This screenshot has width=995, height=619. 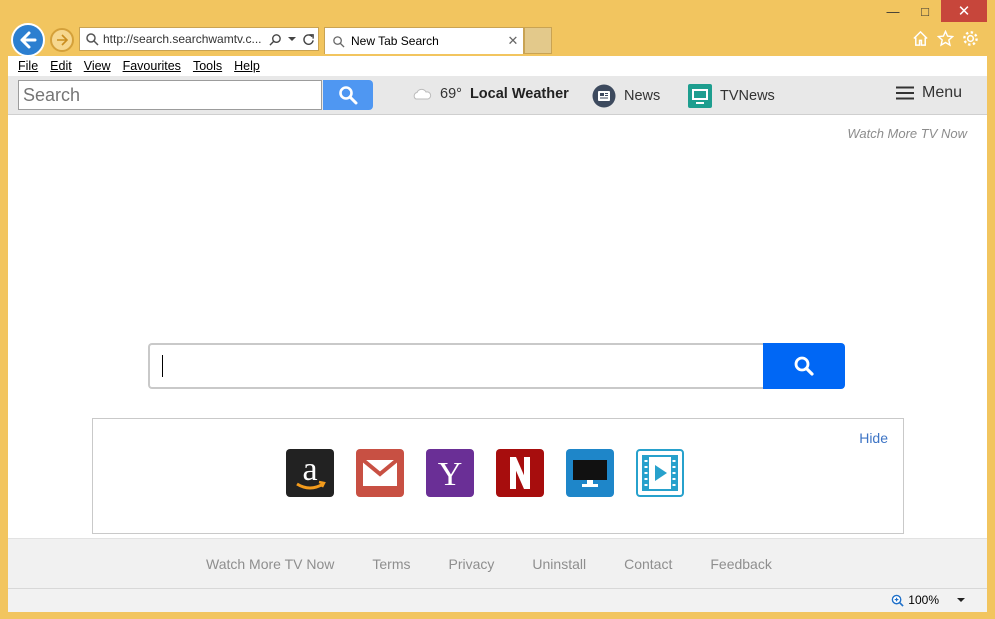 I want to click on browser-icons, so click(x=945, y=38).